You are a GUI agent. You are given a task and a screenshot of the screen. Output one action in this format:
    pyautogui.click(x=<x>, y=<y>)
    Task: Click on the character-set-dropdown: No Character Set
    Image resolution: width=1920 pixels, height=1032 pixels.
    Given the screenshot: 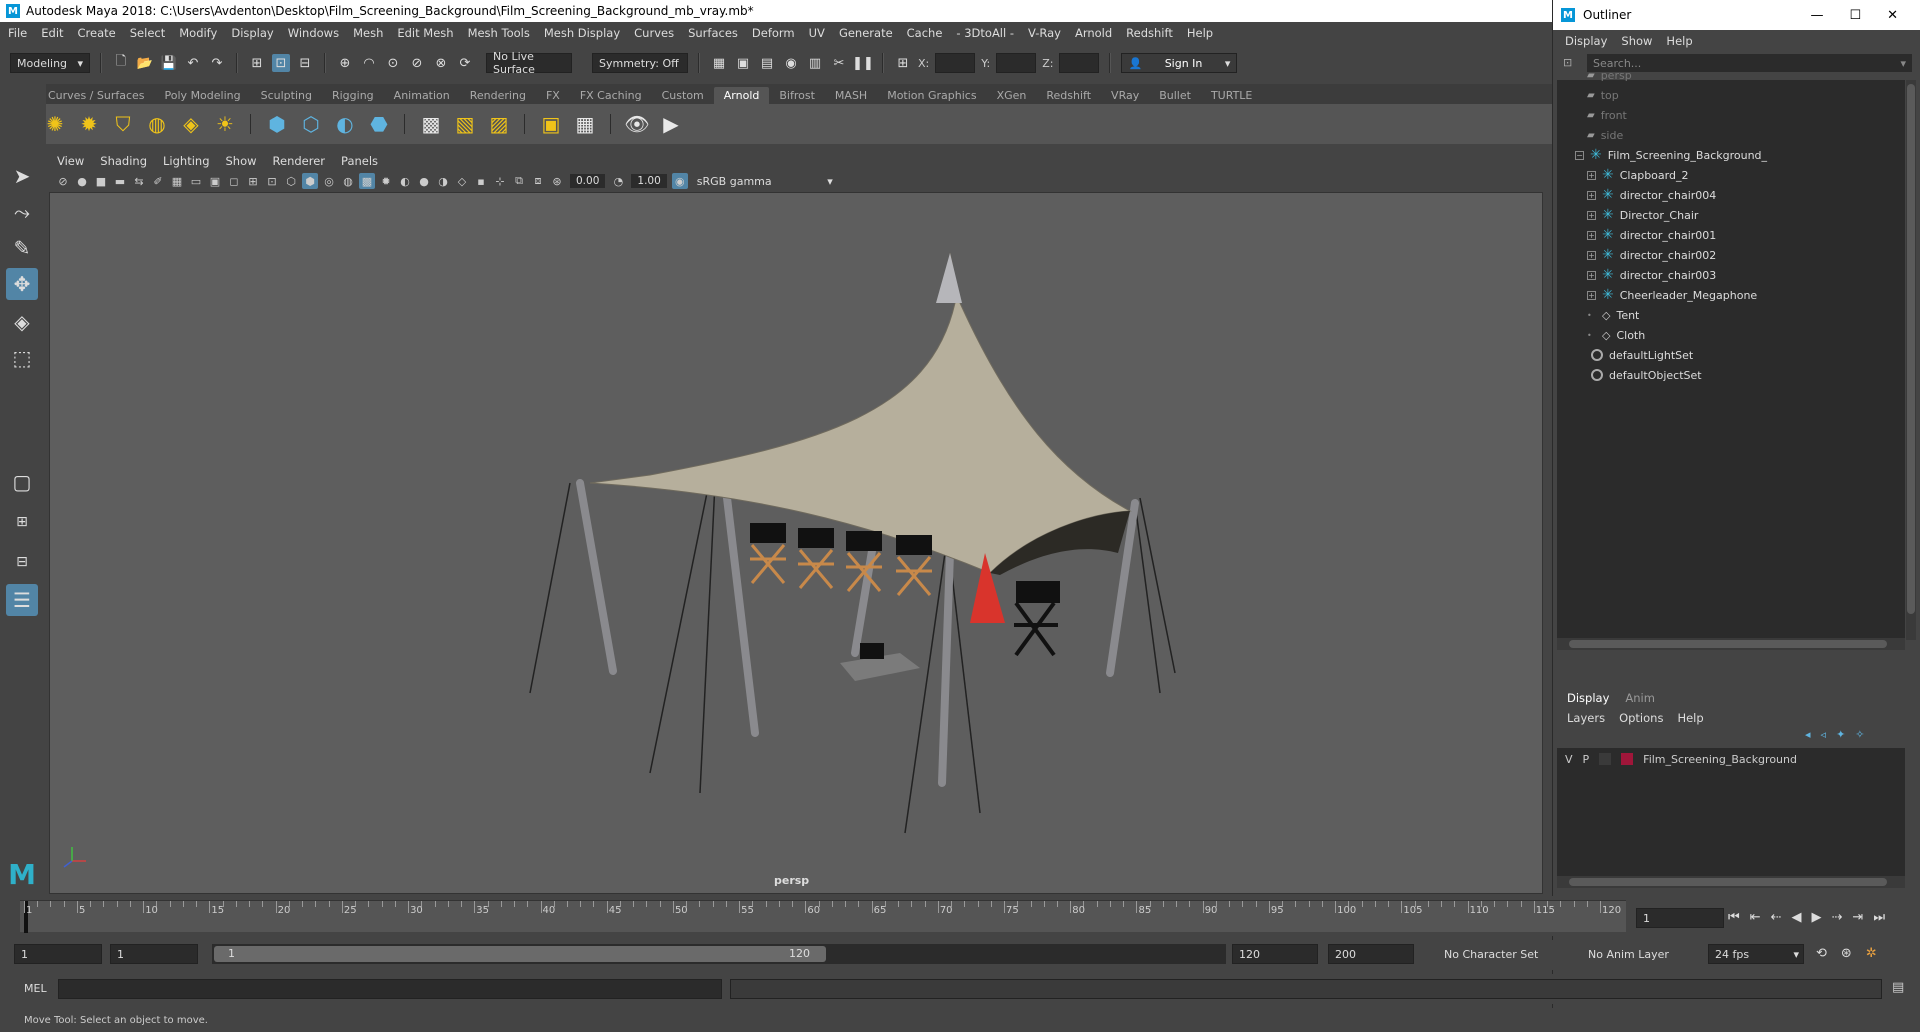 What is the action you would take?
    pyautogui.click(x=1500, y=954)
    